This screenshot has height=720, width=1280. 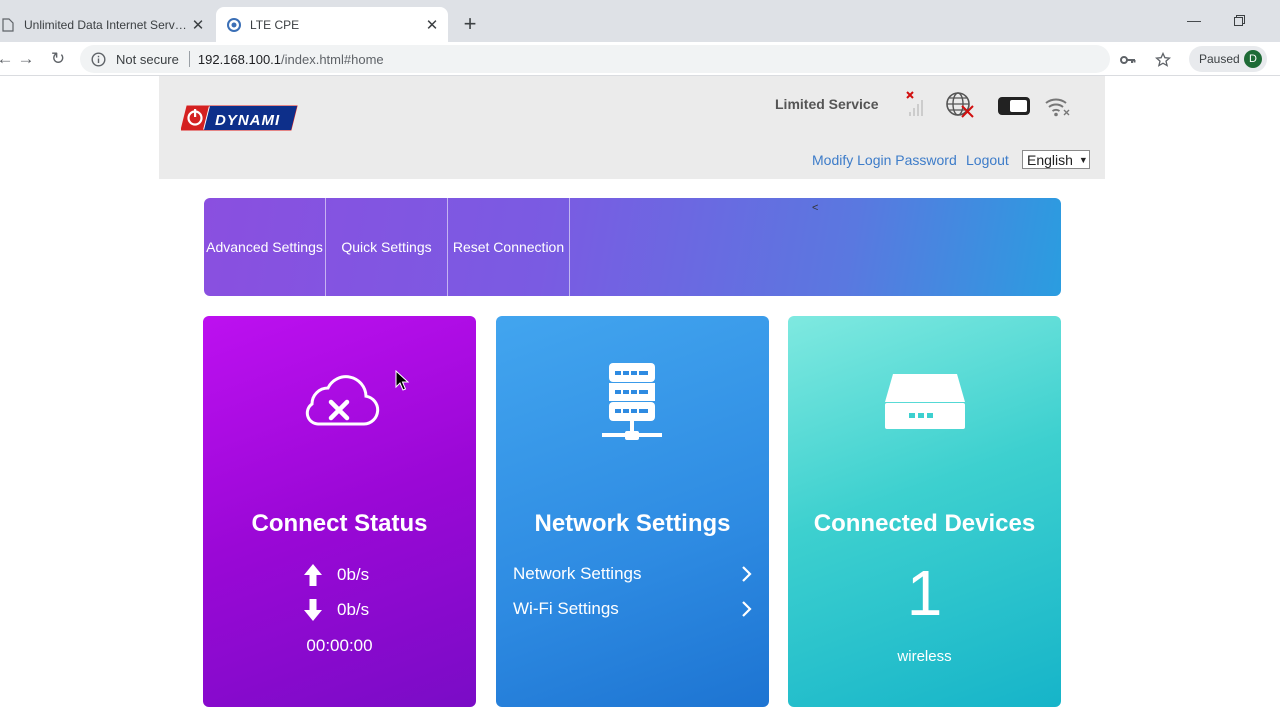 What do you see at coordinates (336, 610) in the screenshot?
I see `download-rate-row: 0b/s` at bounding box center [336, 610].